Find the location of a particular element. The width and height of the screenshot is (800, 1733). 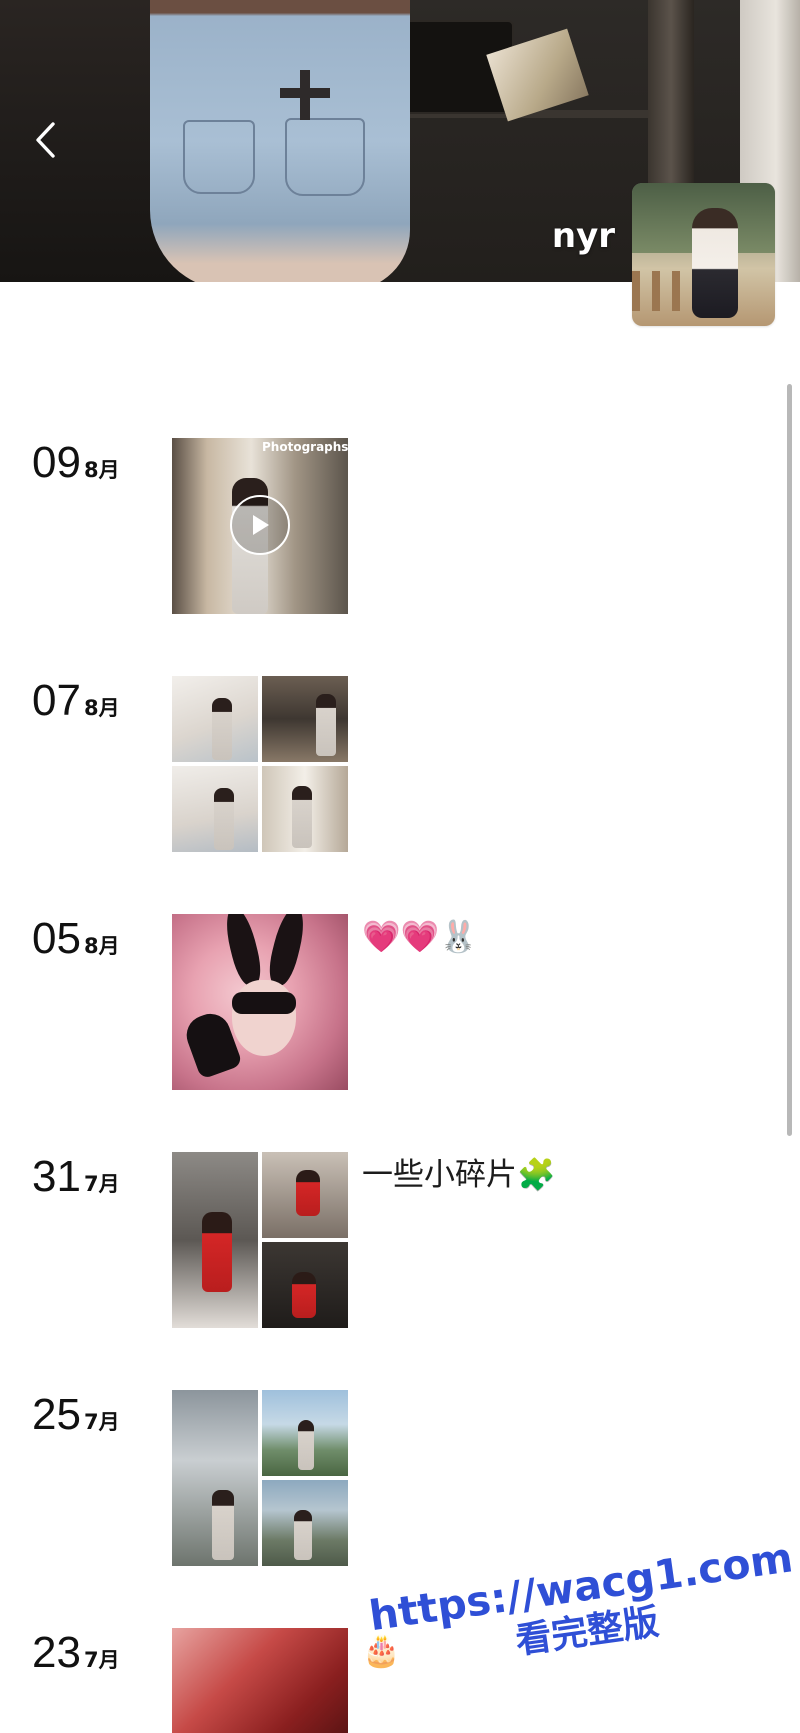

post-day: 25 is located at coordinates (56, 1414).